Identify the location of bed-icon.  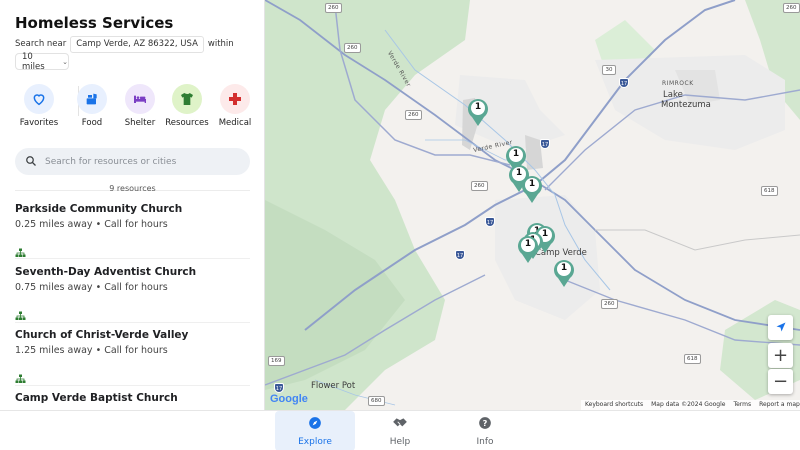
(140, 99).